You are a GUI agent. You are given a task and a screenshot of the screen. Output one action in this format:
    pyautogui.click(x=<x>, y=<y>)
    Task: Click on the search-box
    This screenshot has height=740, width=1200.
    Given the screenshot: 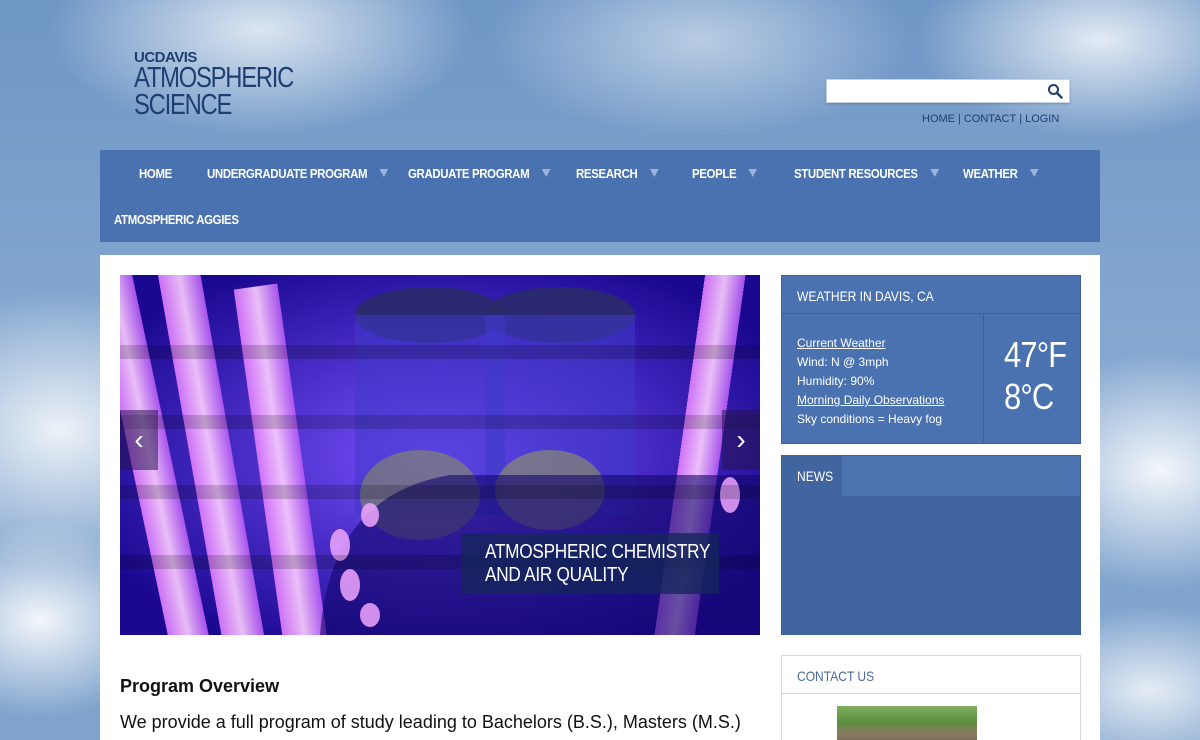 What is the action you would take?
    pyautogui.click(x=948, y=91)
    